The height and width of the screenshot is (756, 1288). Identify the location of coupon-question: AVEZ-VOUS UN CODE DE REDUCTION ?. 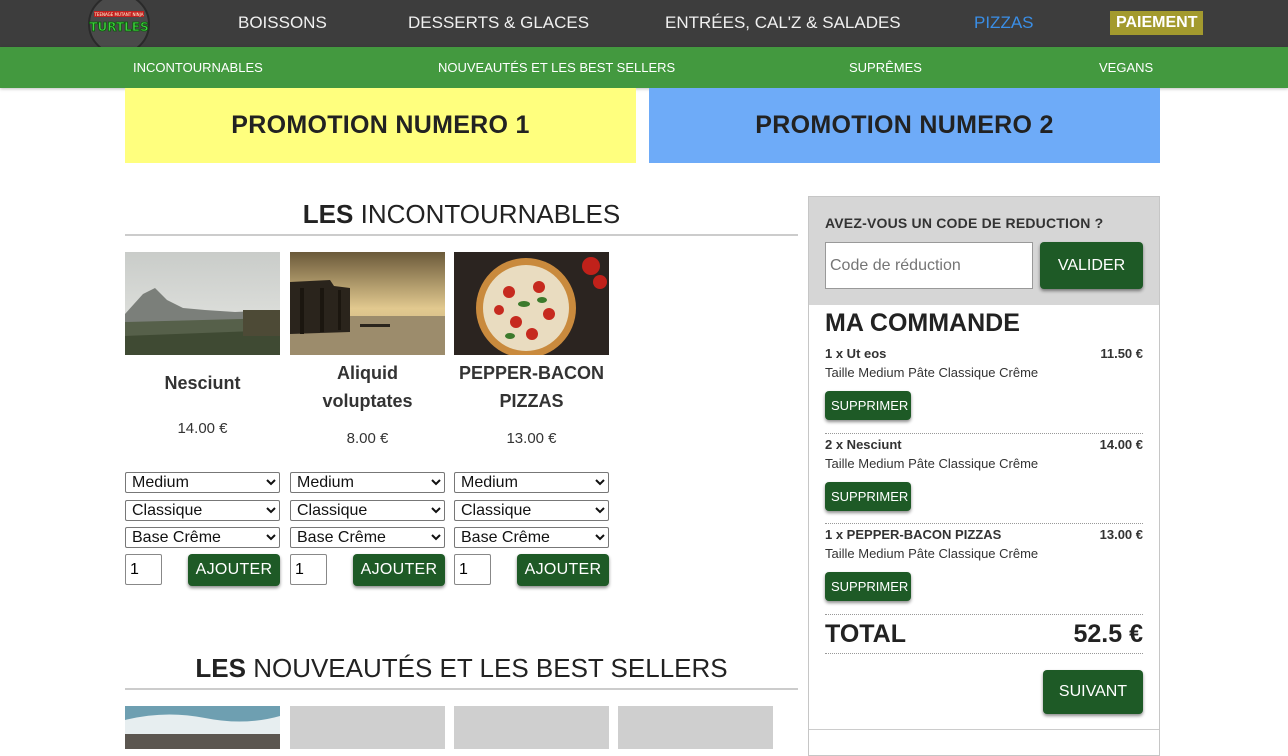
(964, 223).